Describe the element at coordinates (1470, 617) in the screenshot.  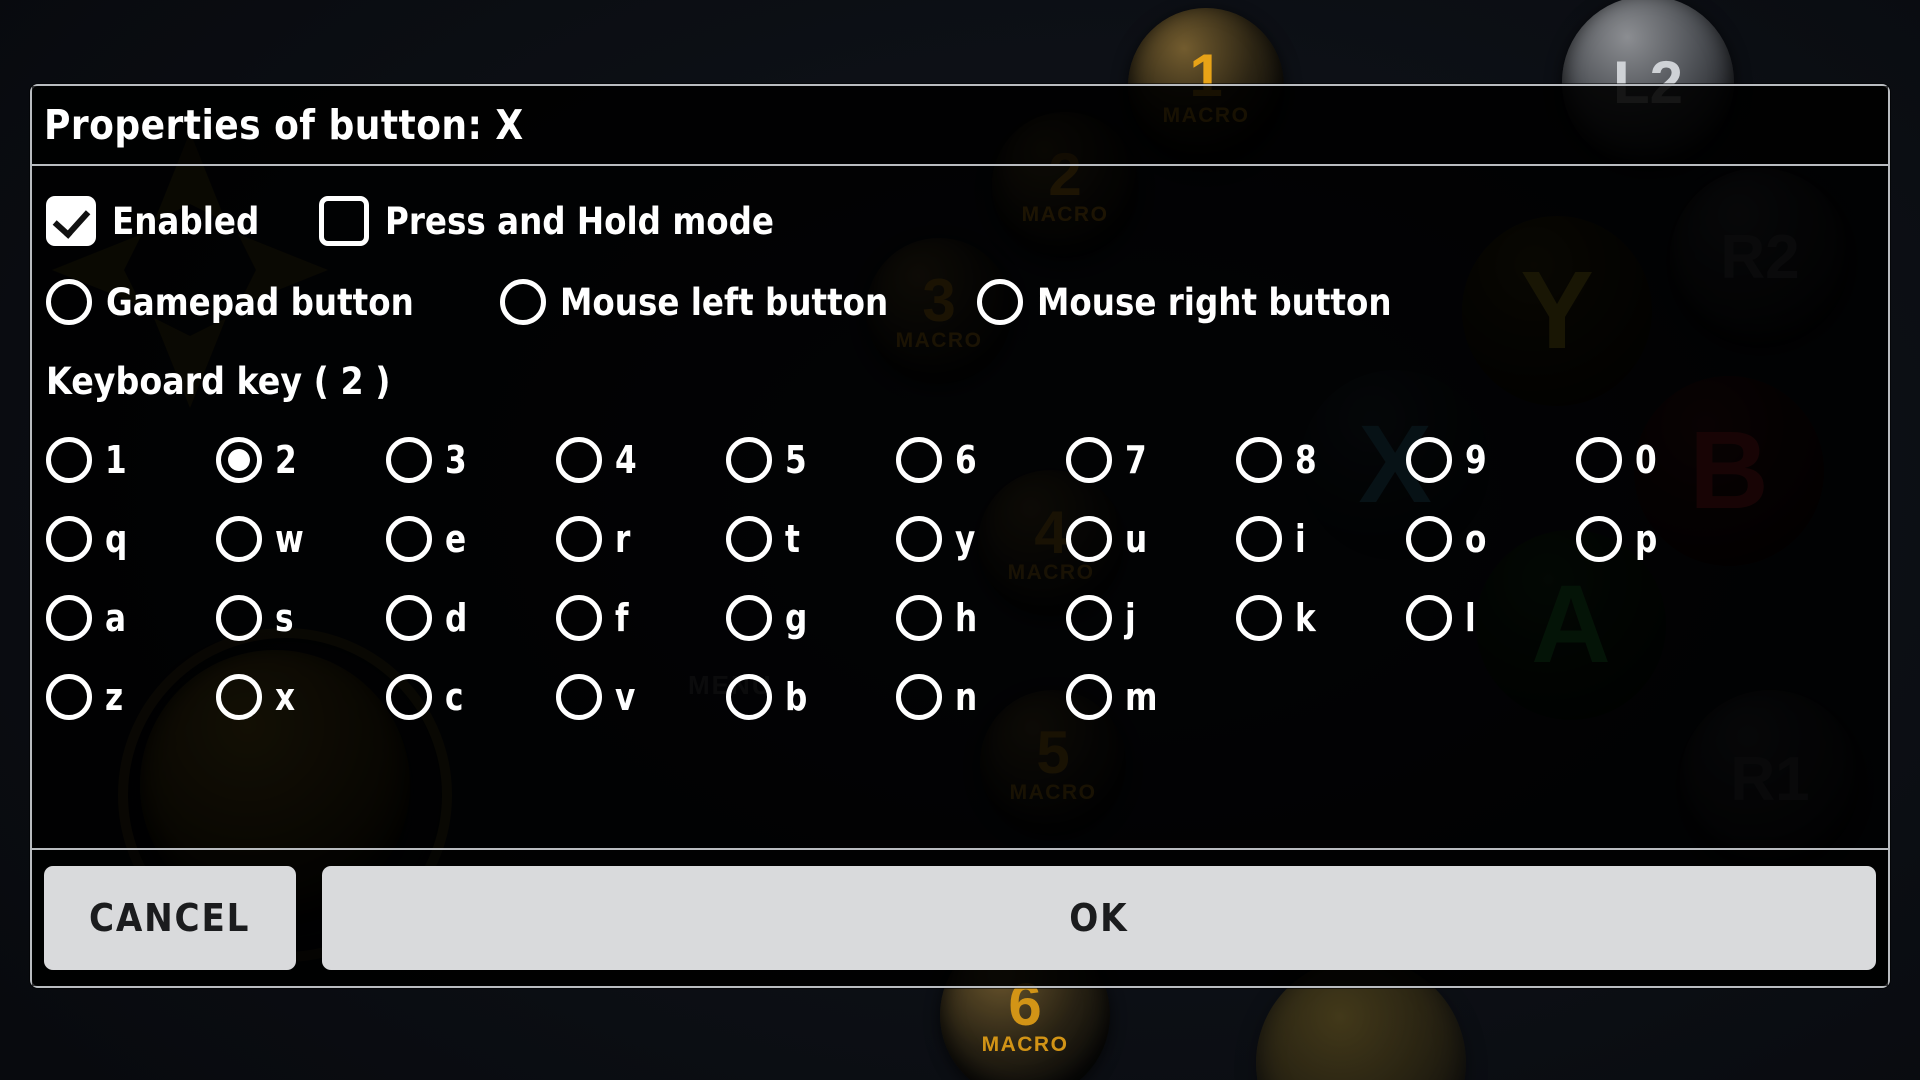
I see `radio-key-l-label: l` at that location.